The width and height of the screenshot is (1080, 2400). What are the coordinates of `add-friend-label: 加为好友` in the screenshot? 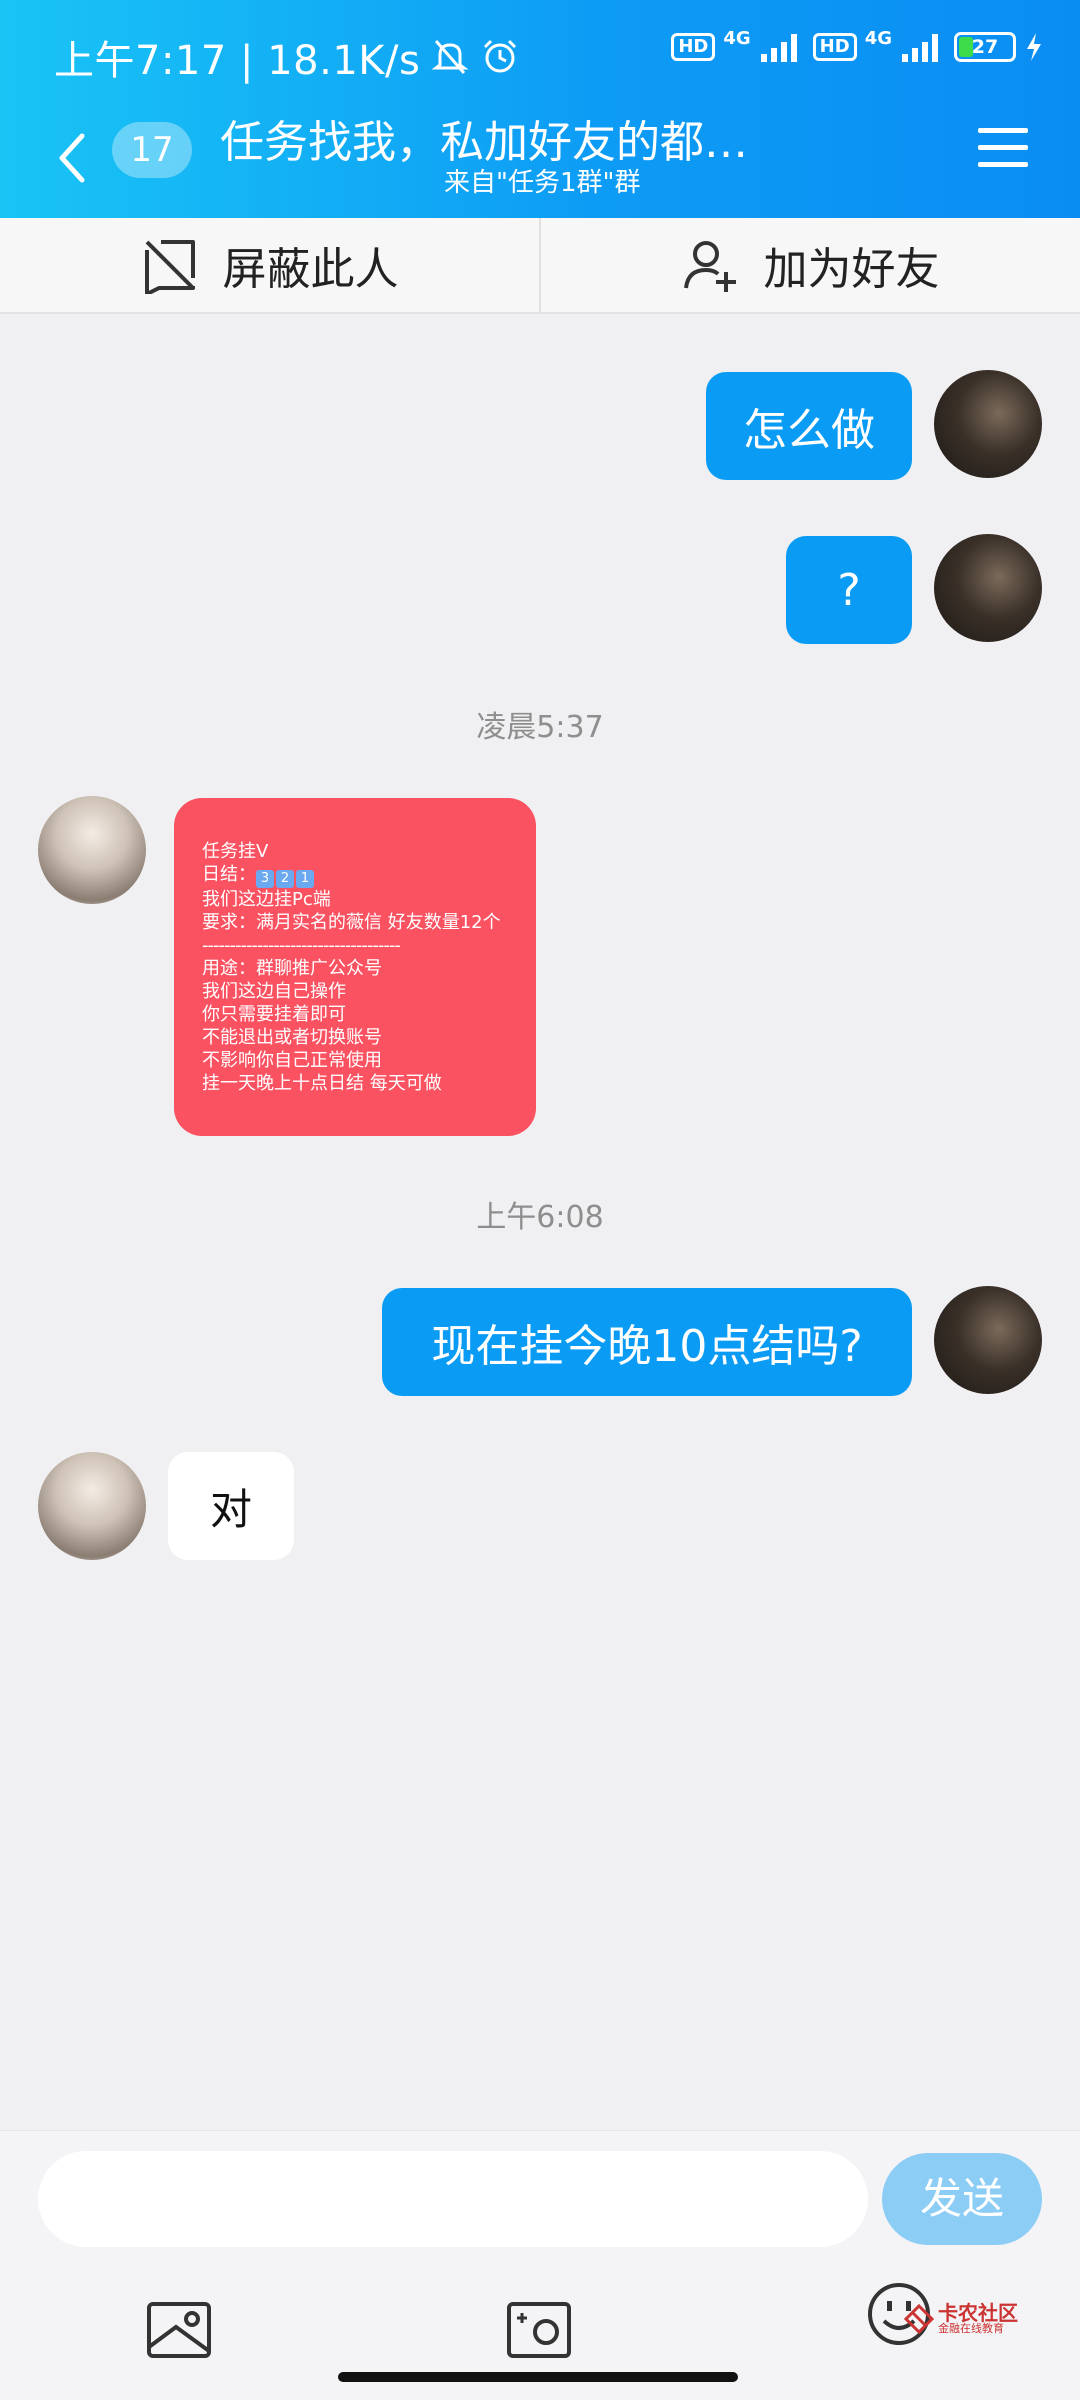 It's located at (851, 269).